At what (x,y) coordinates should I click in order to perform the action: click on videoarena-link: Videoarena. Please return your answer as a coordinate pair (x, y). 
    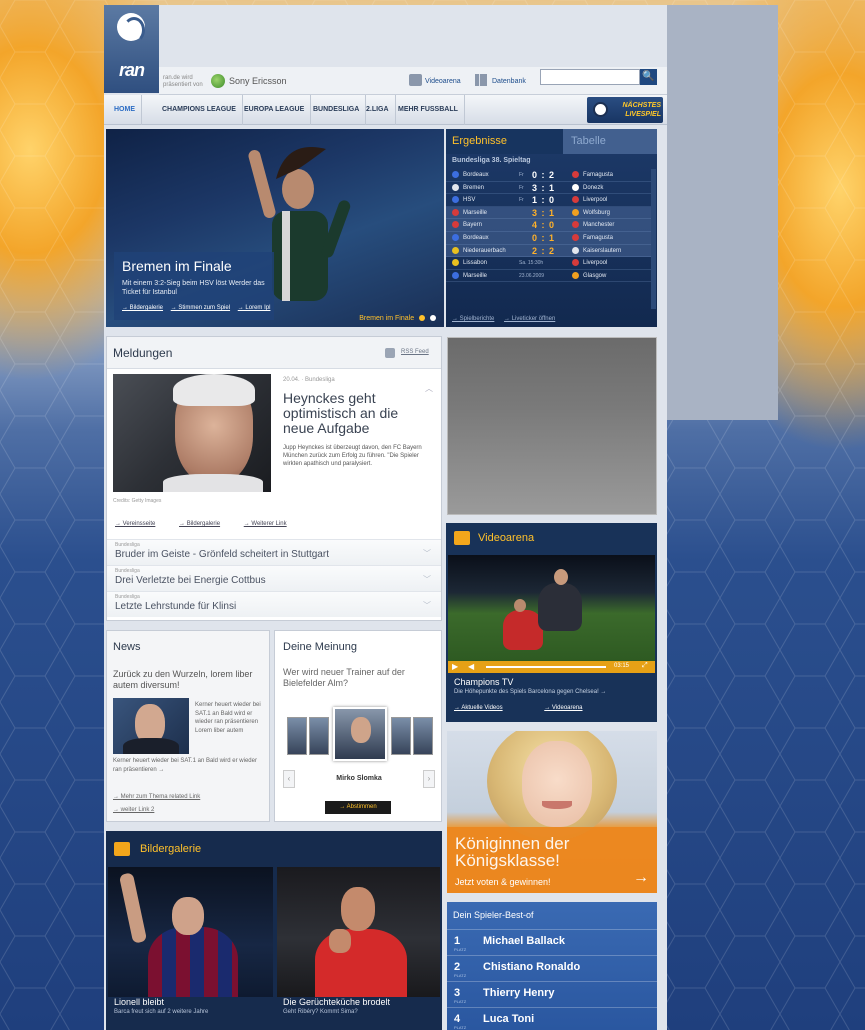
    Looking at the image, I should click on (443, 81).